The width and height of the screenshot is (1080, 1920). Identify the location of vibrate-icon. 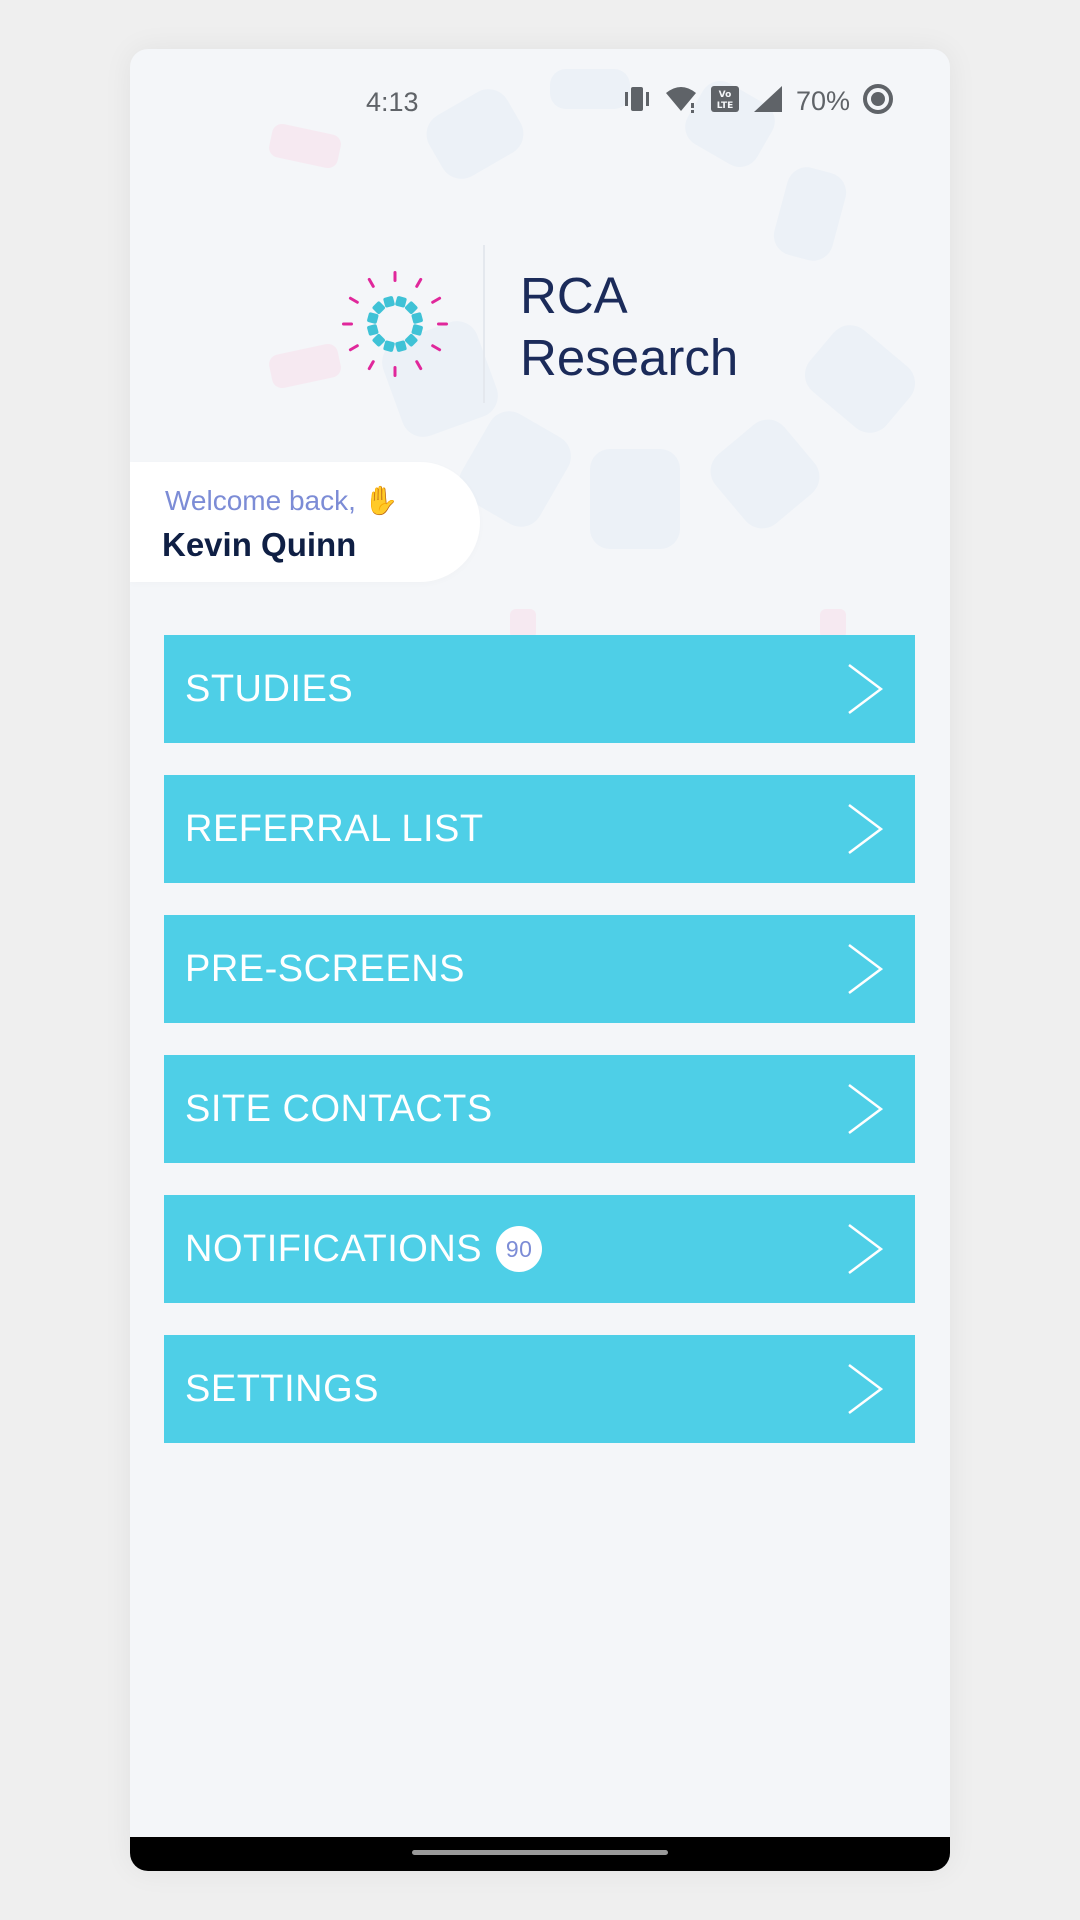
(637, 101).